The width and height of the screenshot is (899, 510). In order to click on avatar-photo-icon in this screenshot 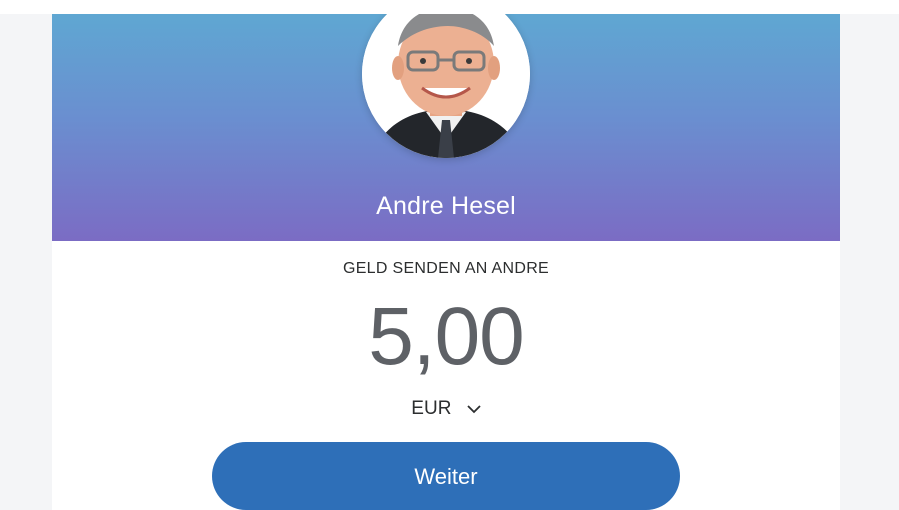, I will do `click(446, 86)`.